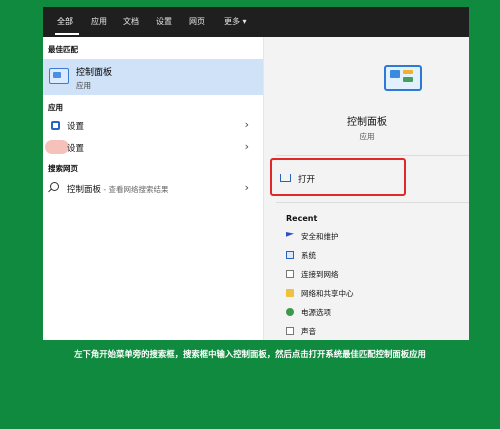  What do you see at coordinates (338, 177) in the screenshot?
I see `highlight-box` at bounding box center [338, 177].